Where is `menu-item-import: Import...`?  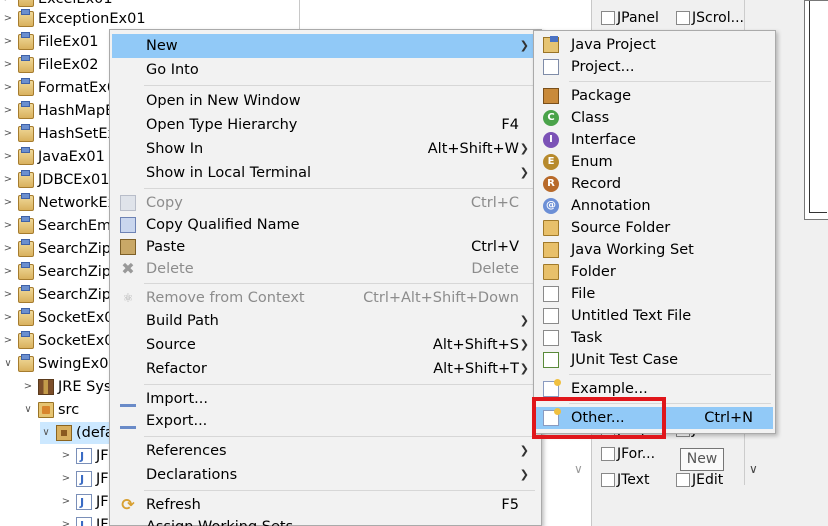 menu-item-import: Import... is located at coordinates (325, 399).